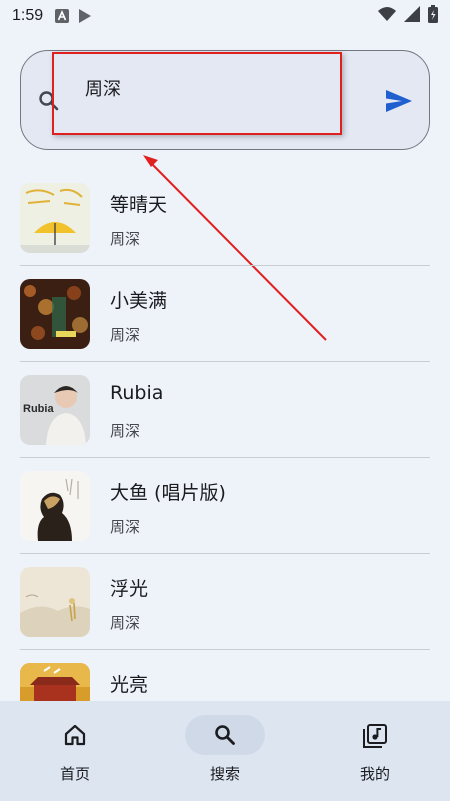 The height and width of the screenshot is (801, 450). Describe the element at coordinates (129, 685) in the screenshot. I see `song-title: 光亮` at that location.